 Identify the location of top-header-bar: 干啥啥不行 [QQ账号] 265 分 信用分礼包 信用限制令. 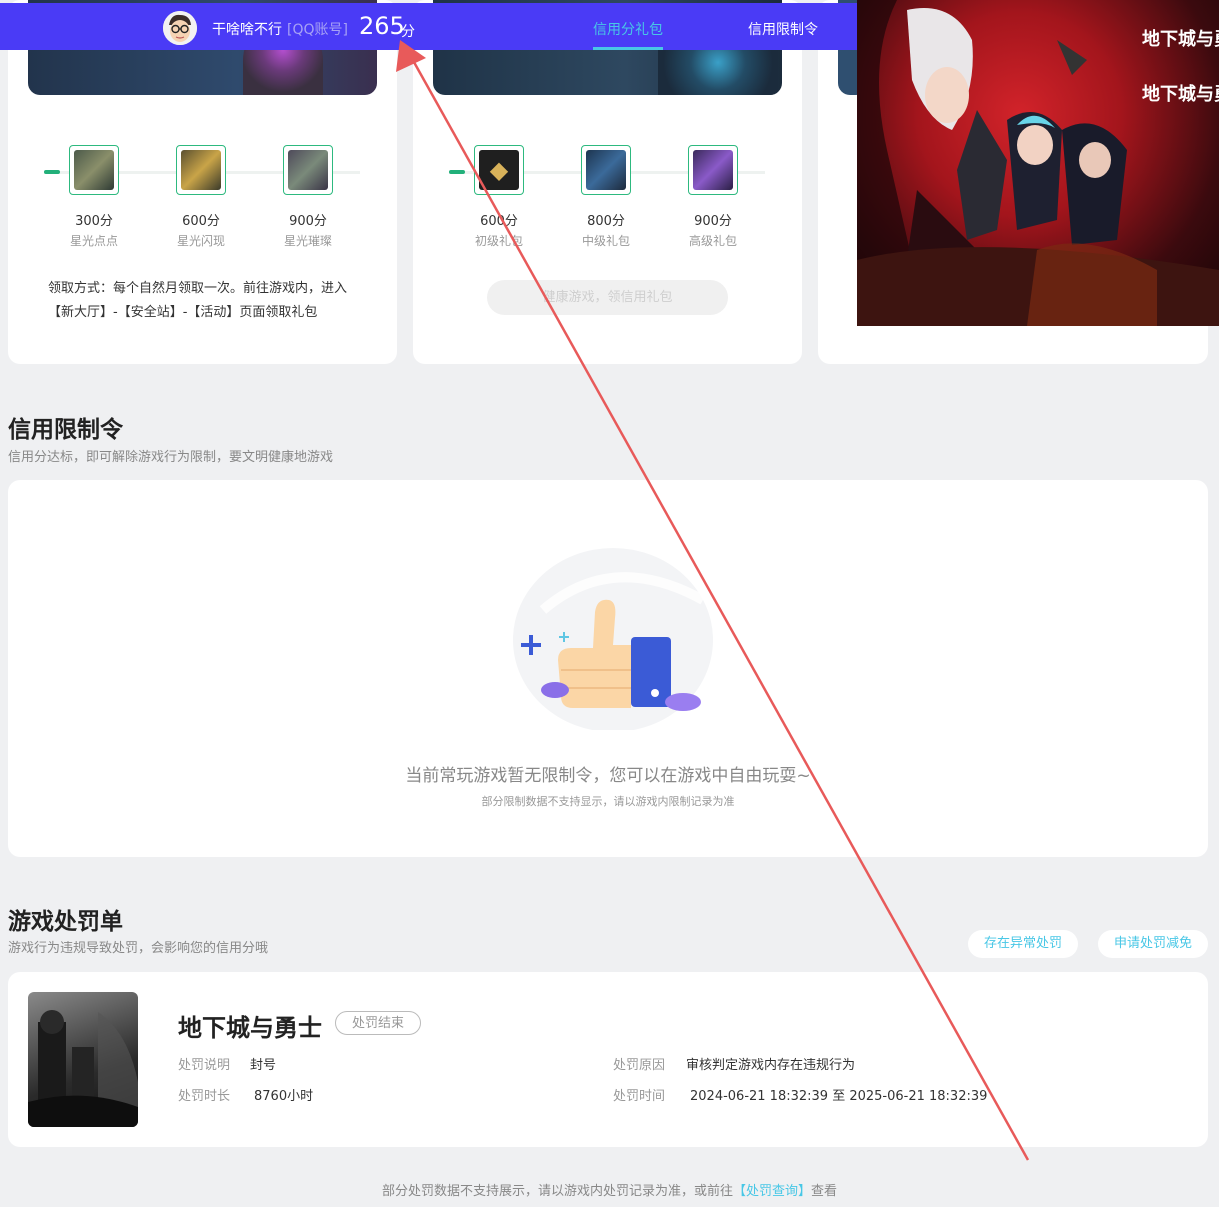
(428, 26).